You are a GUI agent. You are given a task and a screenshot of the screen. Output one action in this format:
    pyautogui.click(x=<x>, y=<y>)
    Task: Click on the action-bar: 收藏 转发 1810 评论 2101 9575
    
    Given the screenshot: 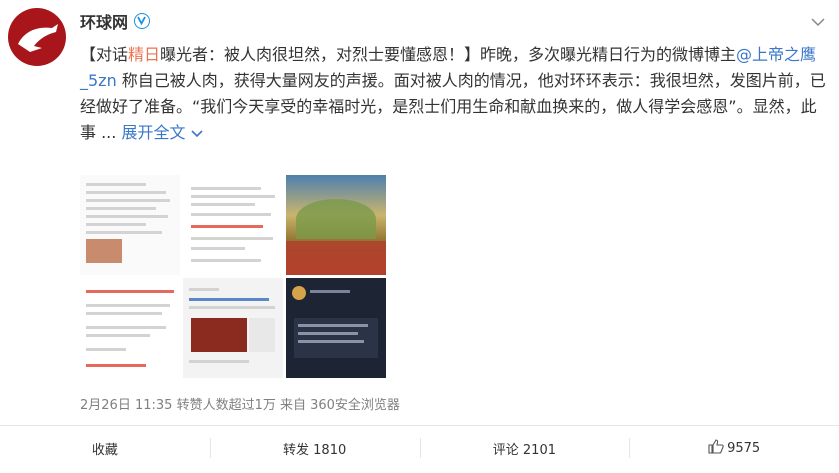 What is the action you would take?
    pyautogui.click(x=419, y=448)
    